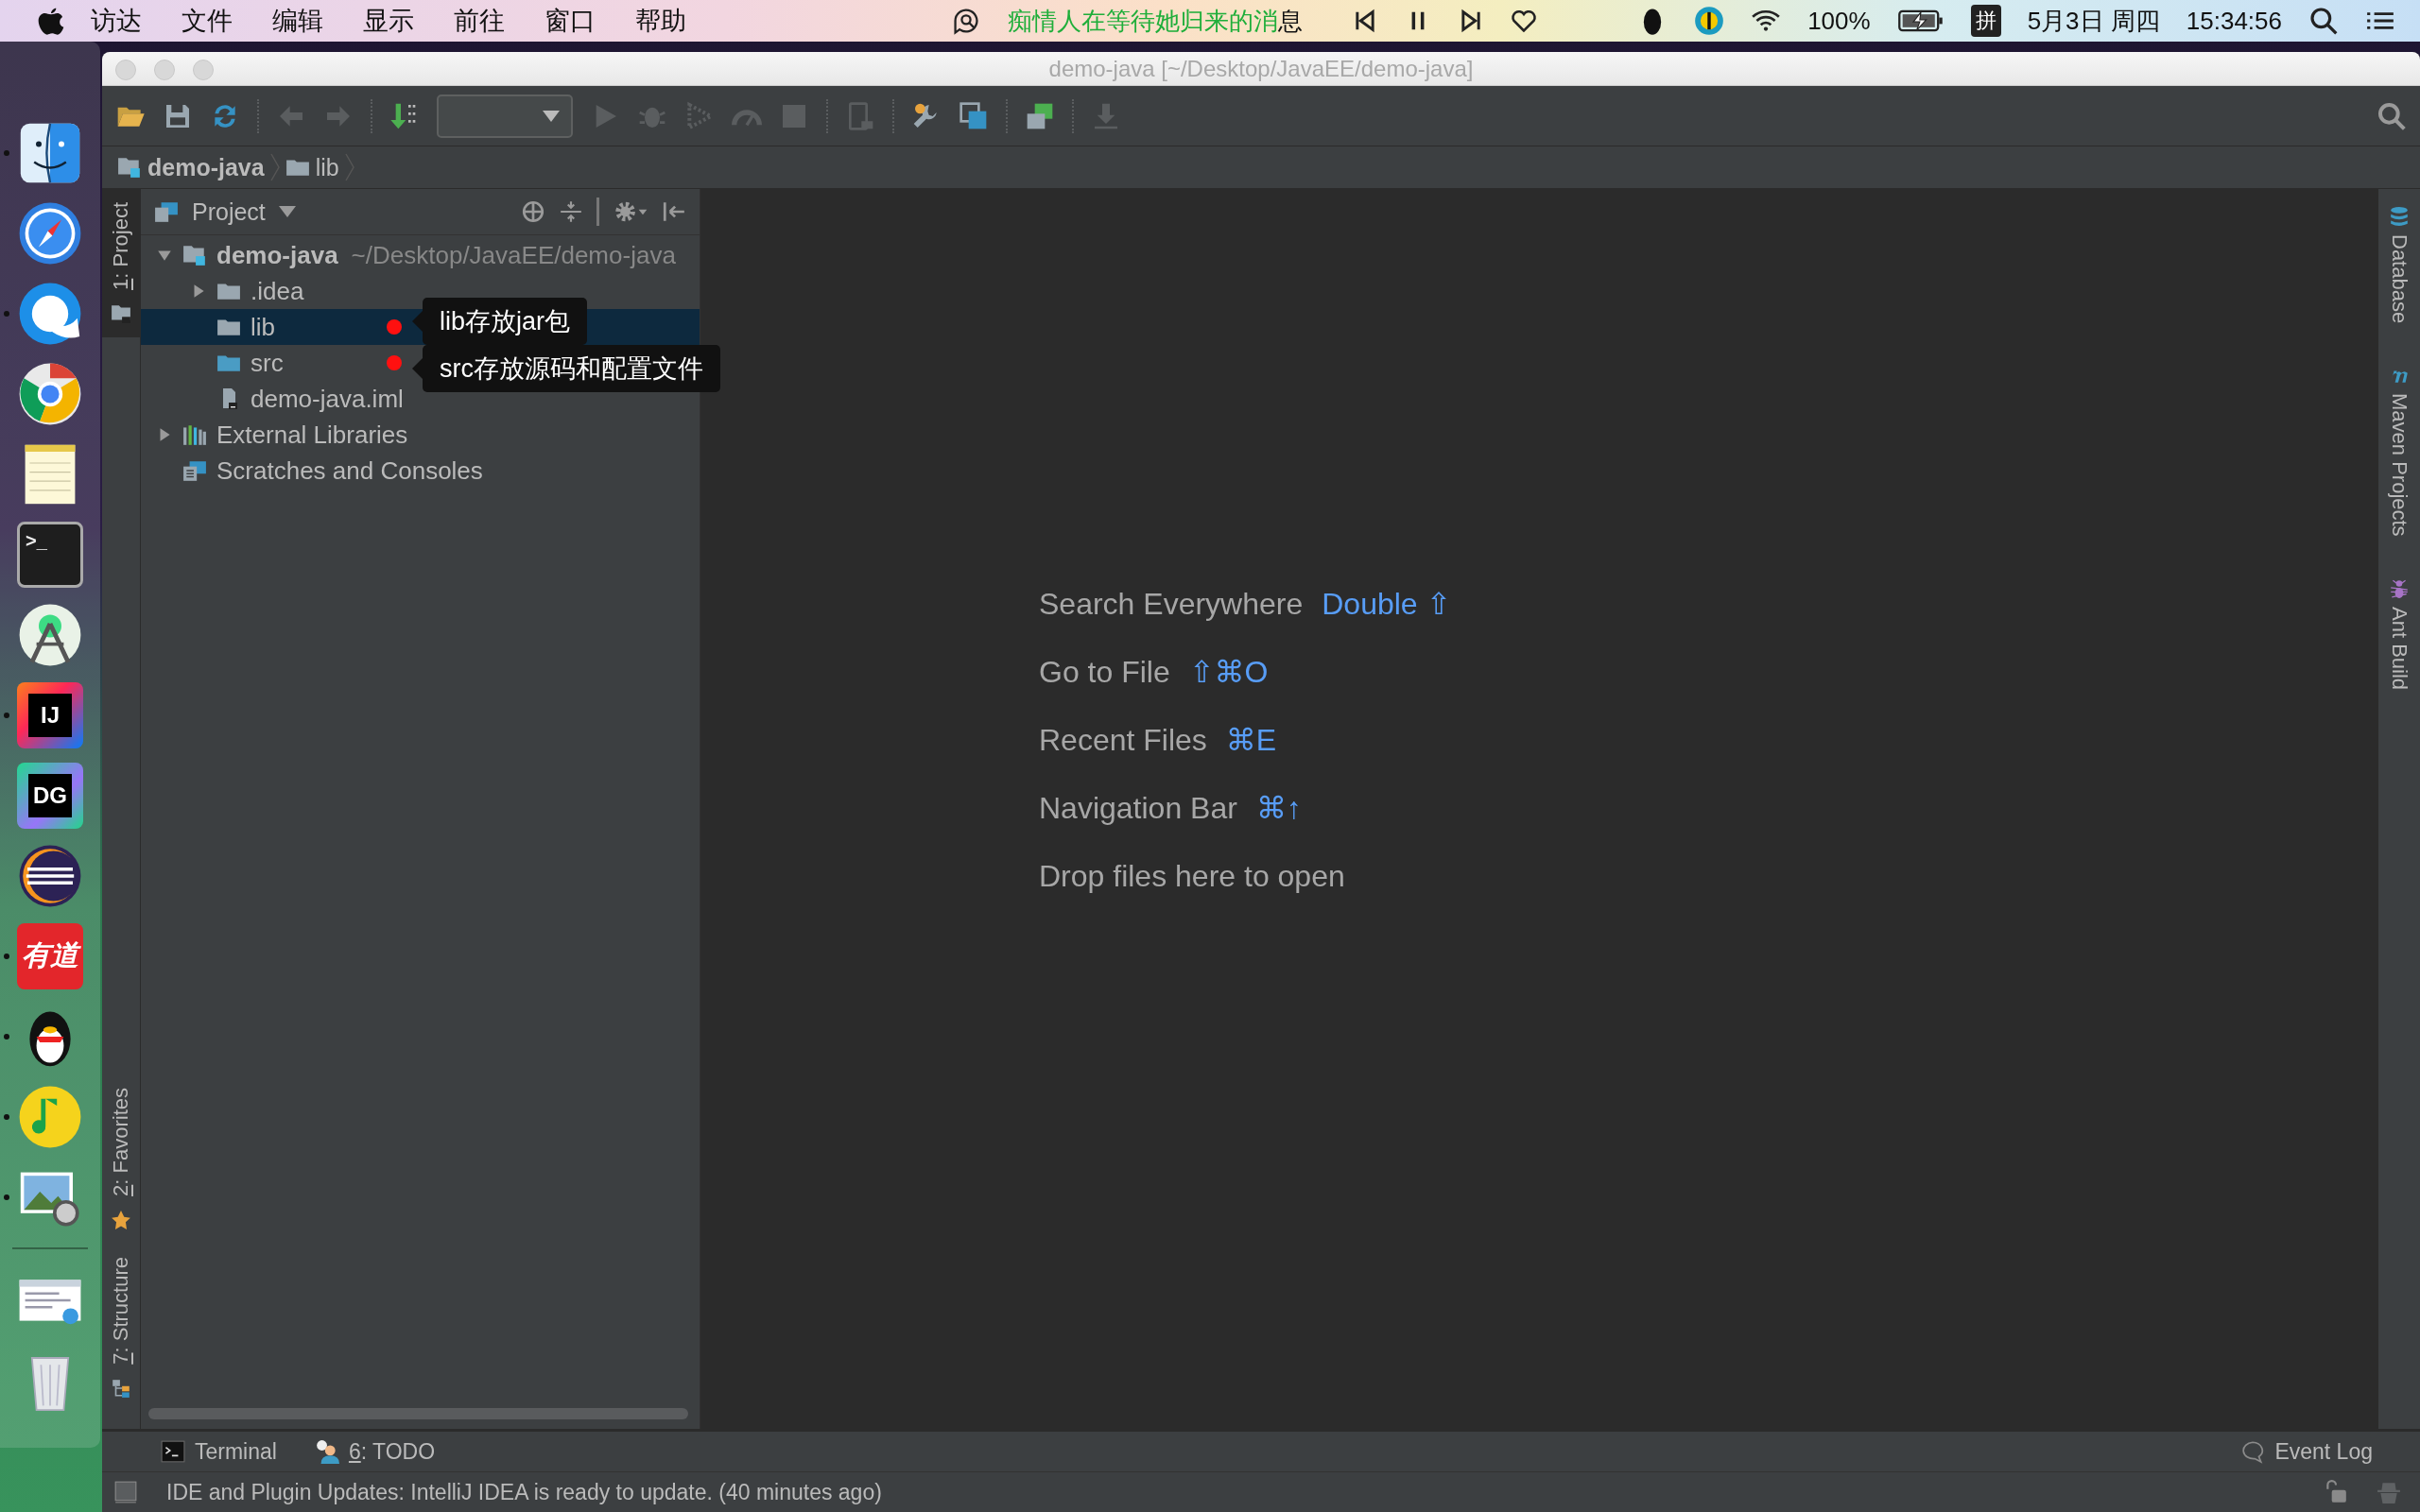 The image size is (2420, 1512). I want to click on window-title: demo-java [~/Desktop/JavaEE/demo-java], so click(1261, 68).